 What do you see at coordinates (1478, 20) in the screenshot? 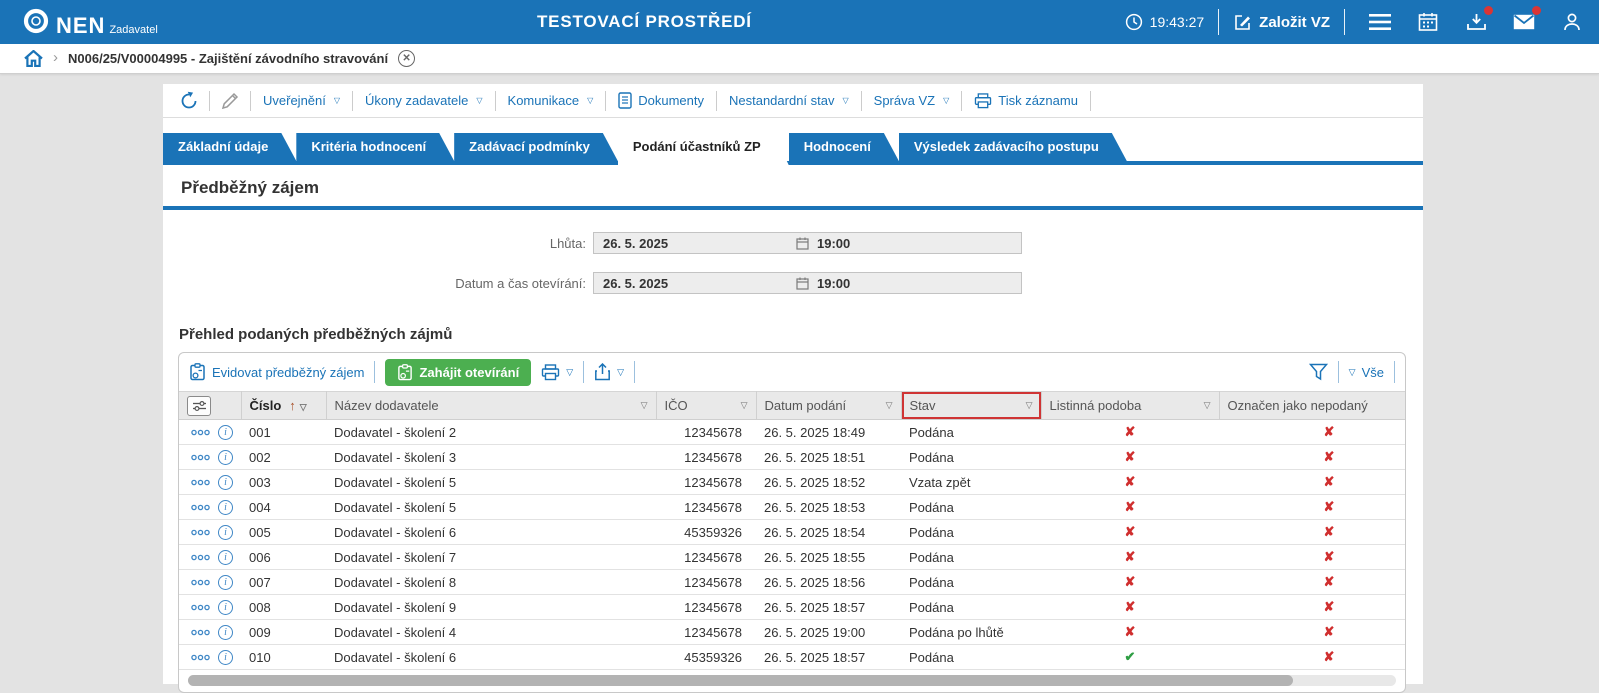
I see `inbox-download-icon` at bounding box center [1478, 20].